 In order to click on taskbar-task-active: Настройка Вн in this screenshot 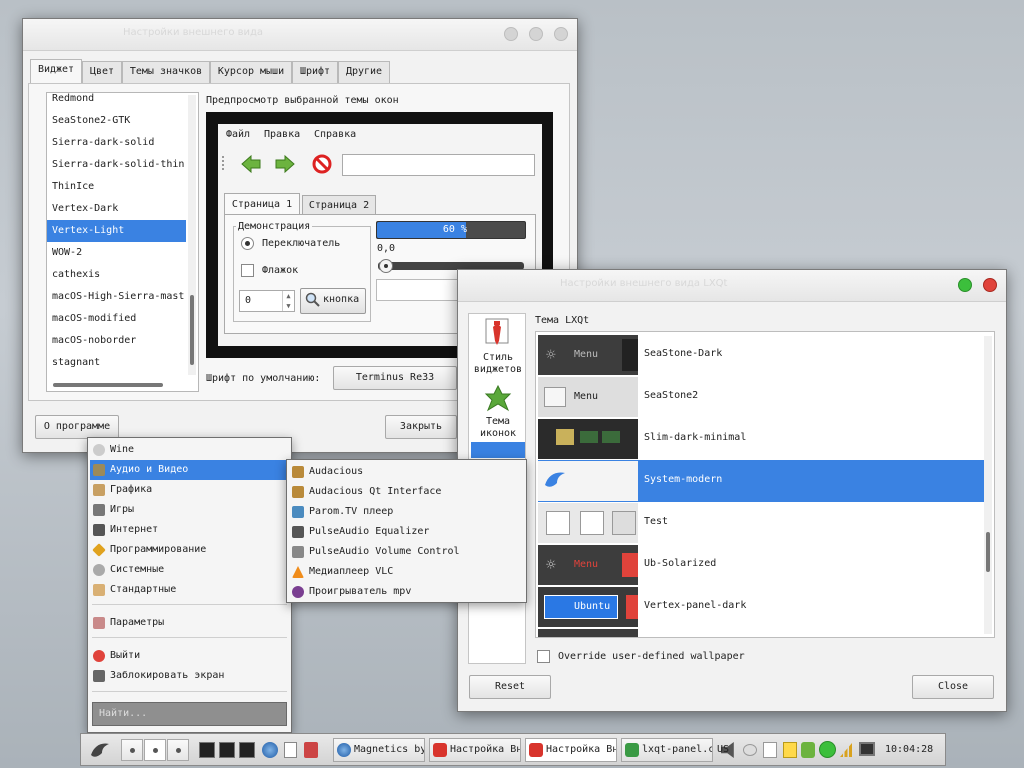, I will do `click(571, 750)`.